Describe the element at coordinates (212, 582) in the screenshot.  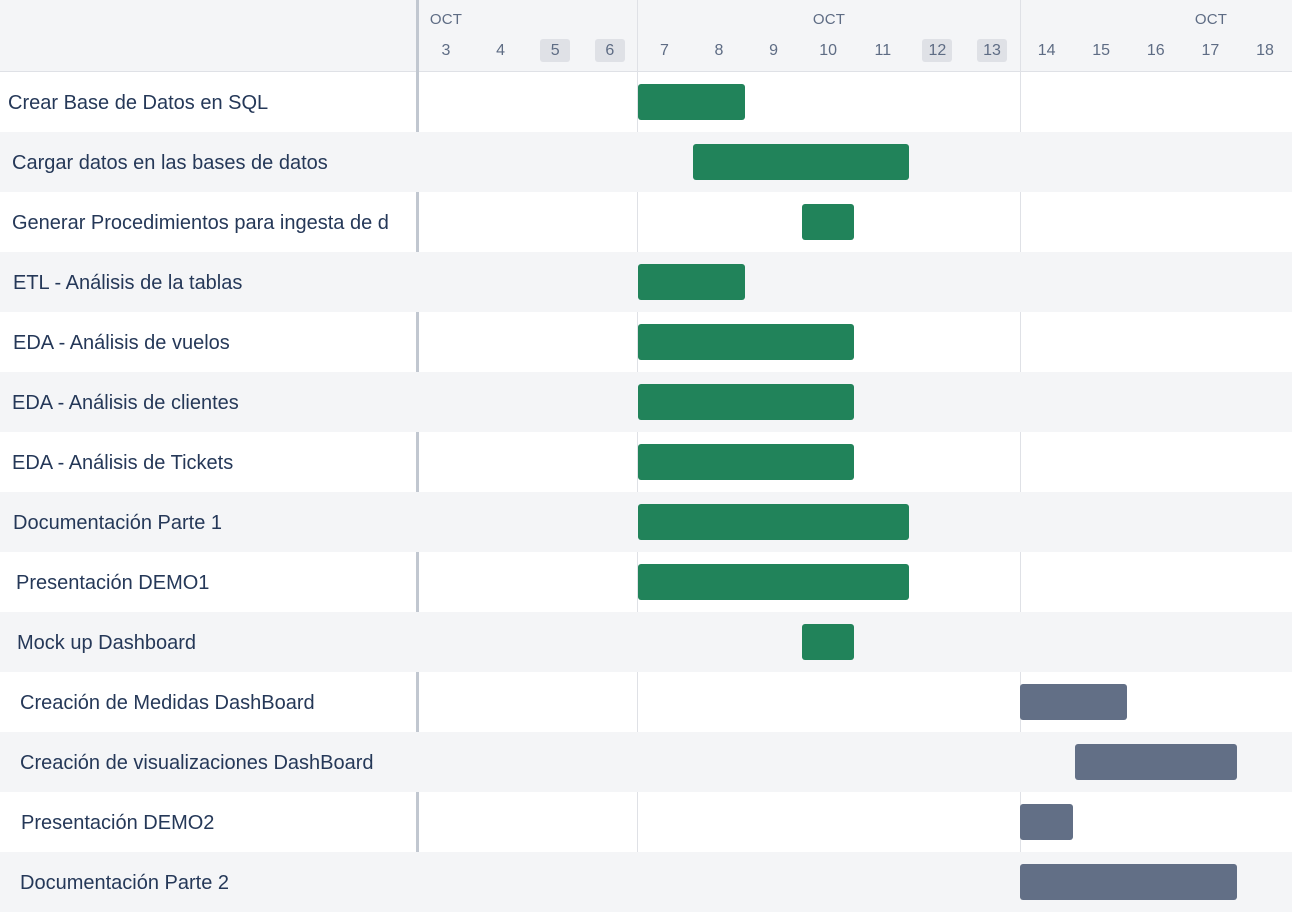
I see `task-name: Presentación DEMO1` at that location.